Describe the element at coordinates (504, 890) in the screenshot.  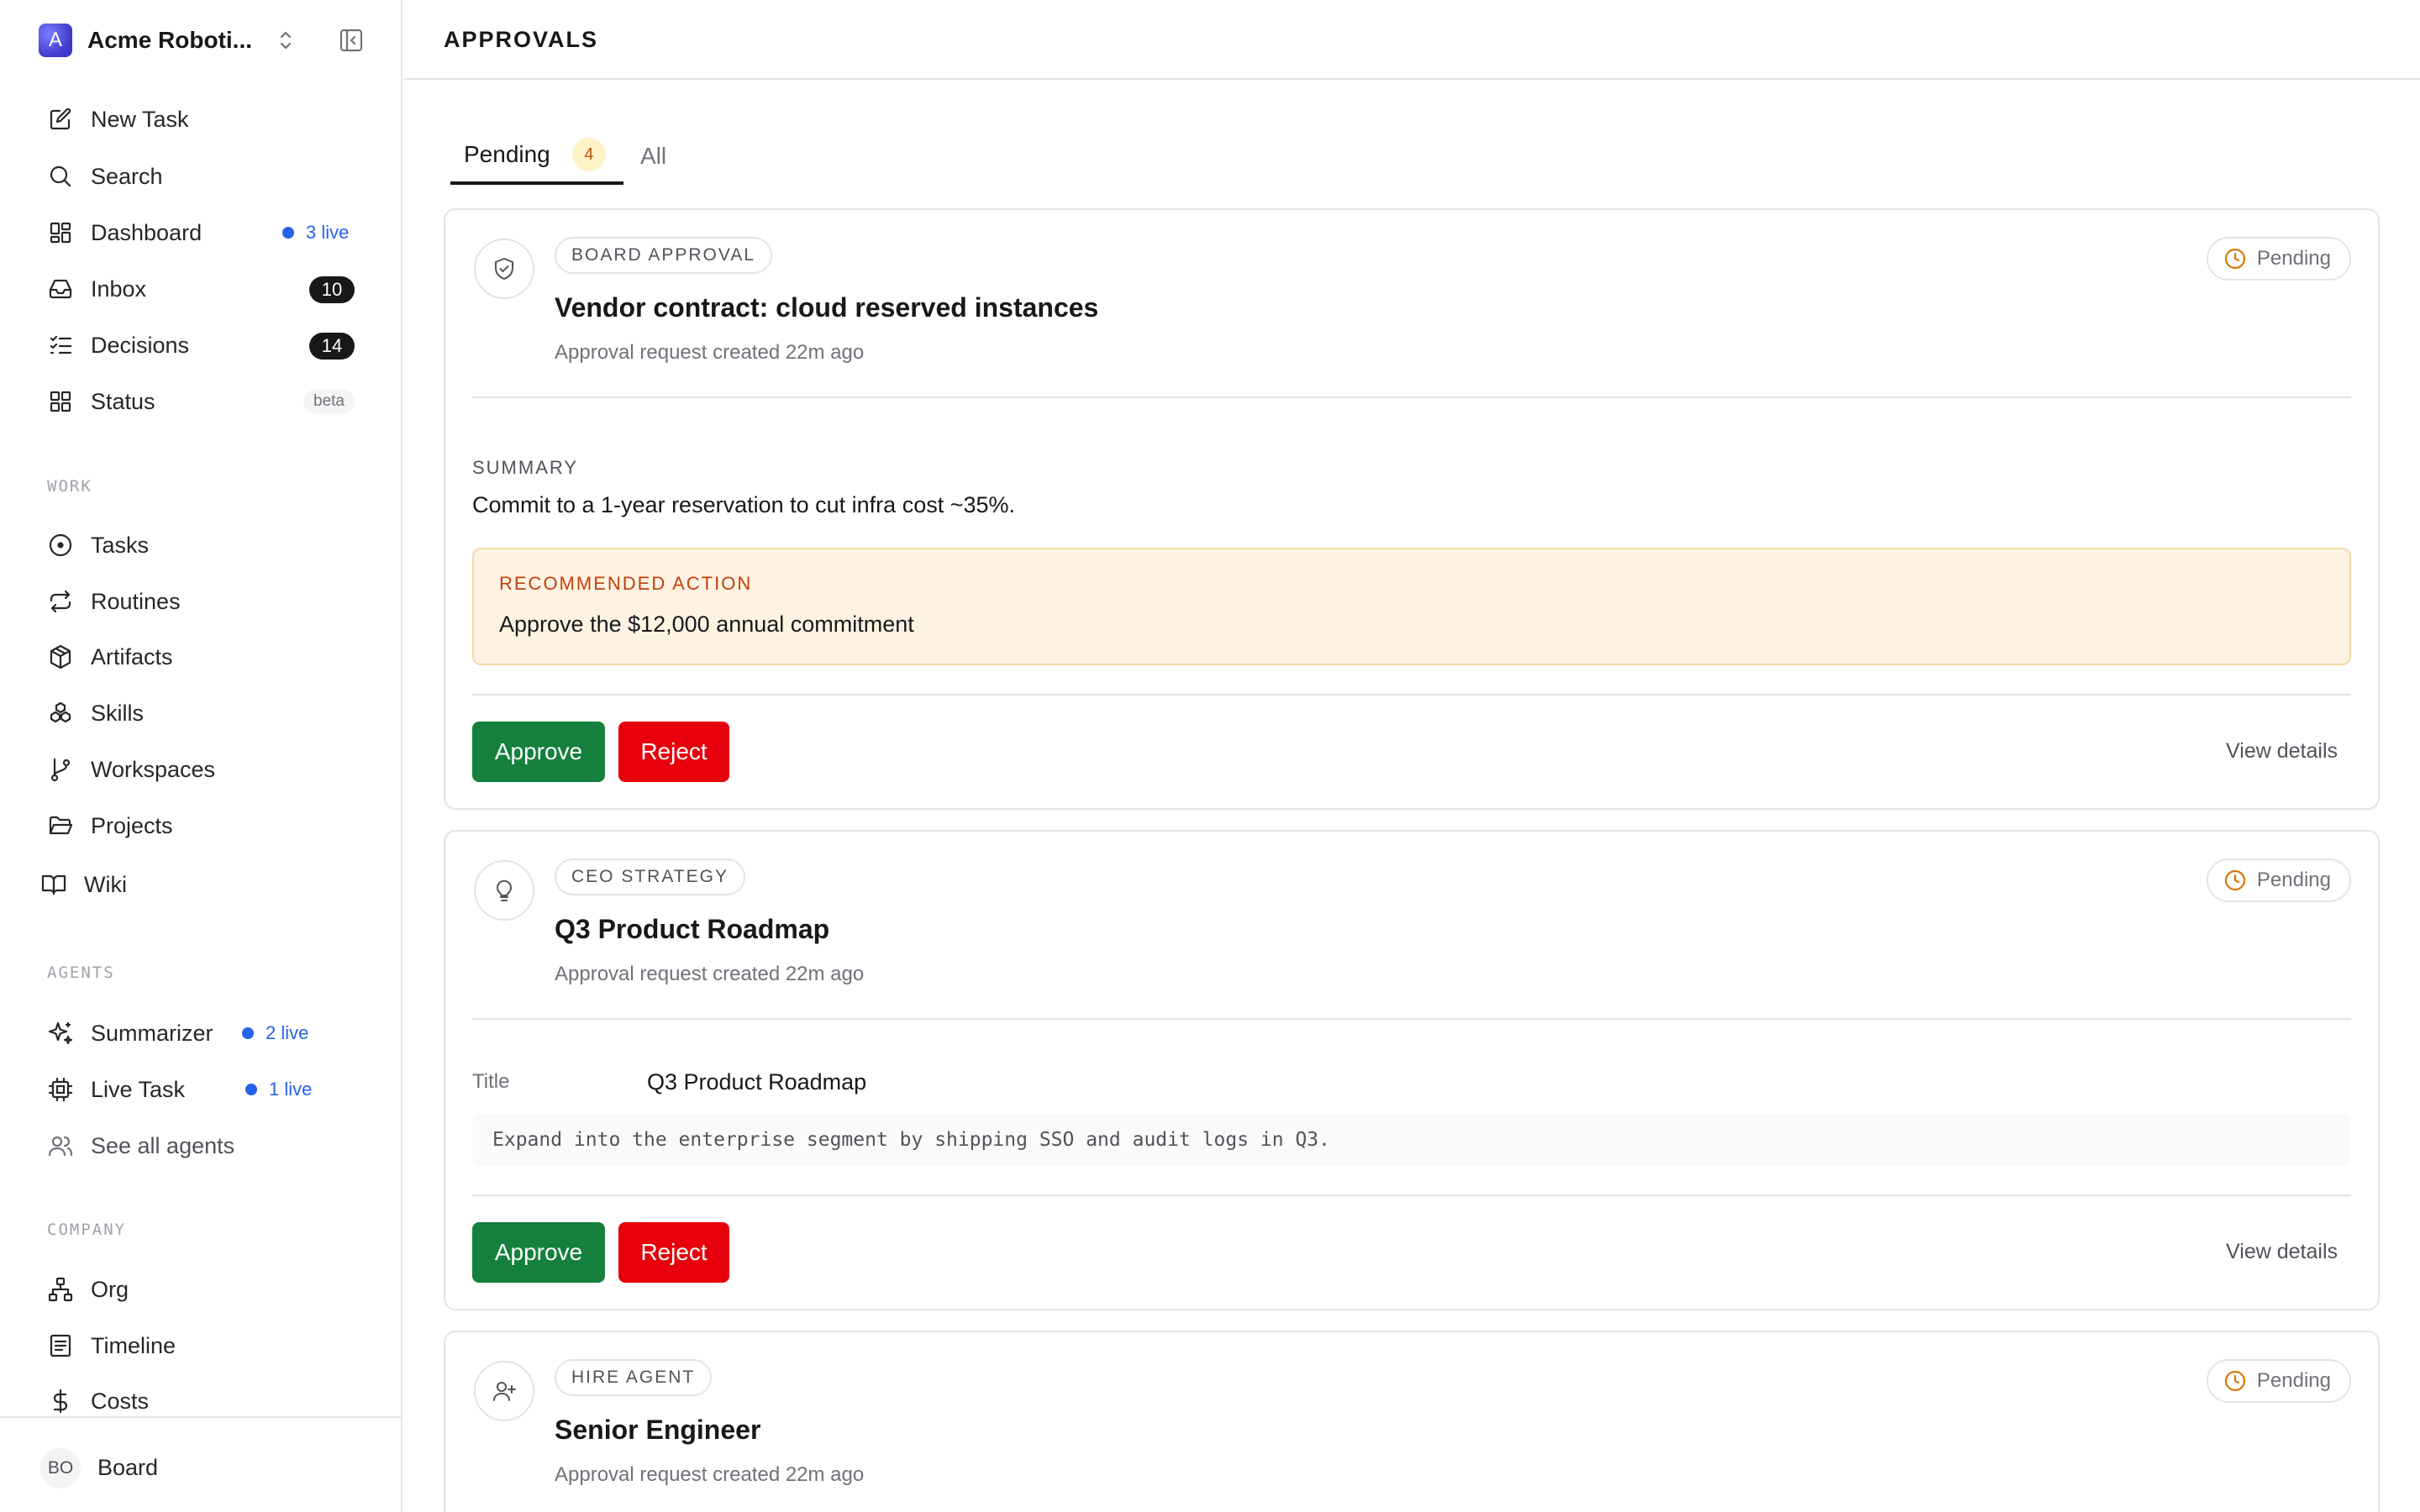
I see `lightbulb-icon` at that location.